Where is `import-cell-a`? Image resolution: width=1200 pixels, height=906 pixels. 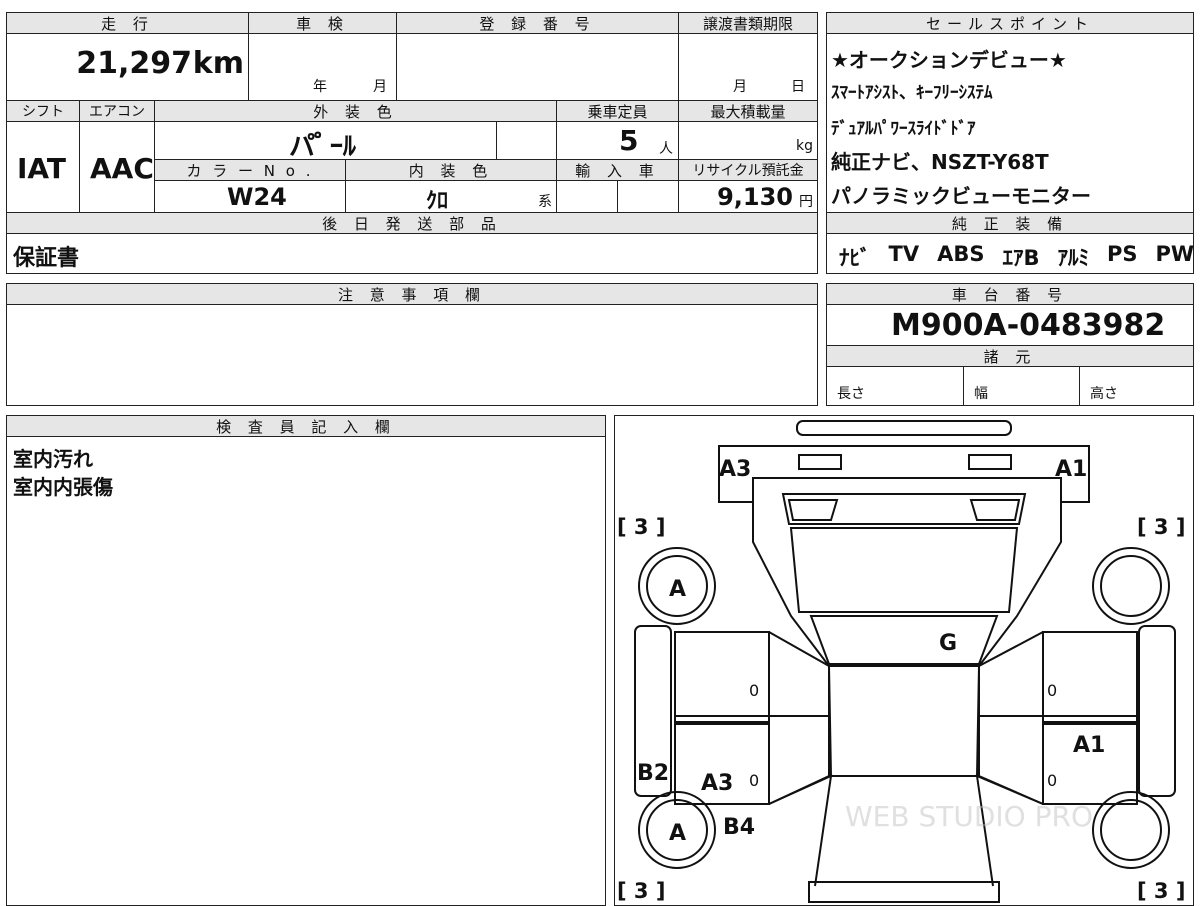 import-cell-a is located at coordinates (587, 196).